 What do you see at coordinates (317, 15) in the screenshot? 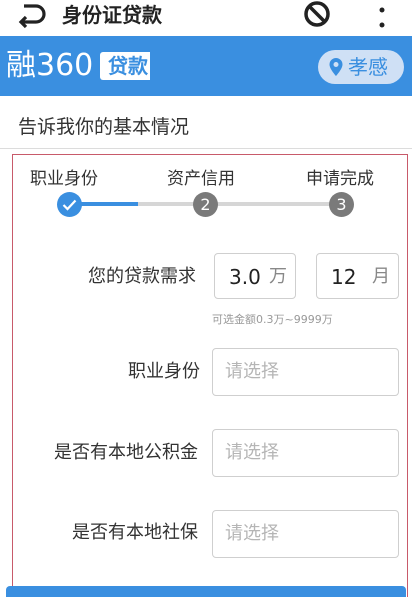
I see `block-icon` at bounding box center [317, 15].